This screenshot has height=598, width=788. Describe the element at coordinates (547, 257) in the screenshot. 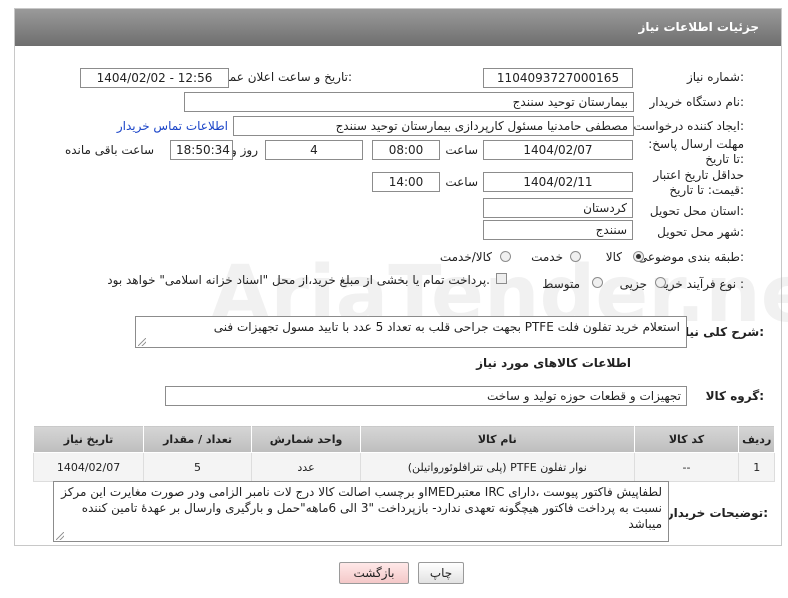

I see `category-option-service: خدمت` at that location.